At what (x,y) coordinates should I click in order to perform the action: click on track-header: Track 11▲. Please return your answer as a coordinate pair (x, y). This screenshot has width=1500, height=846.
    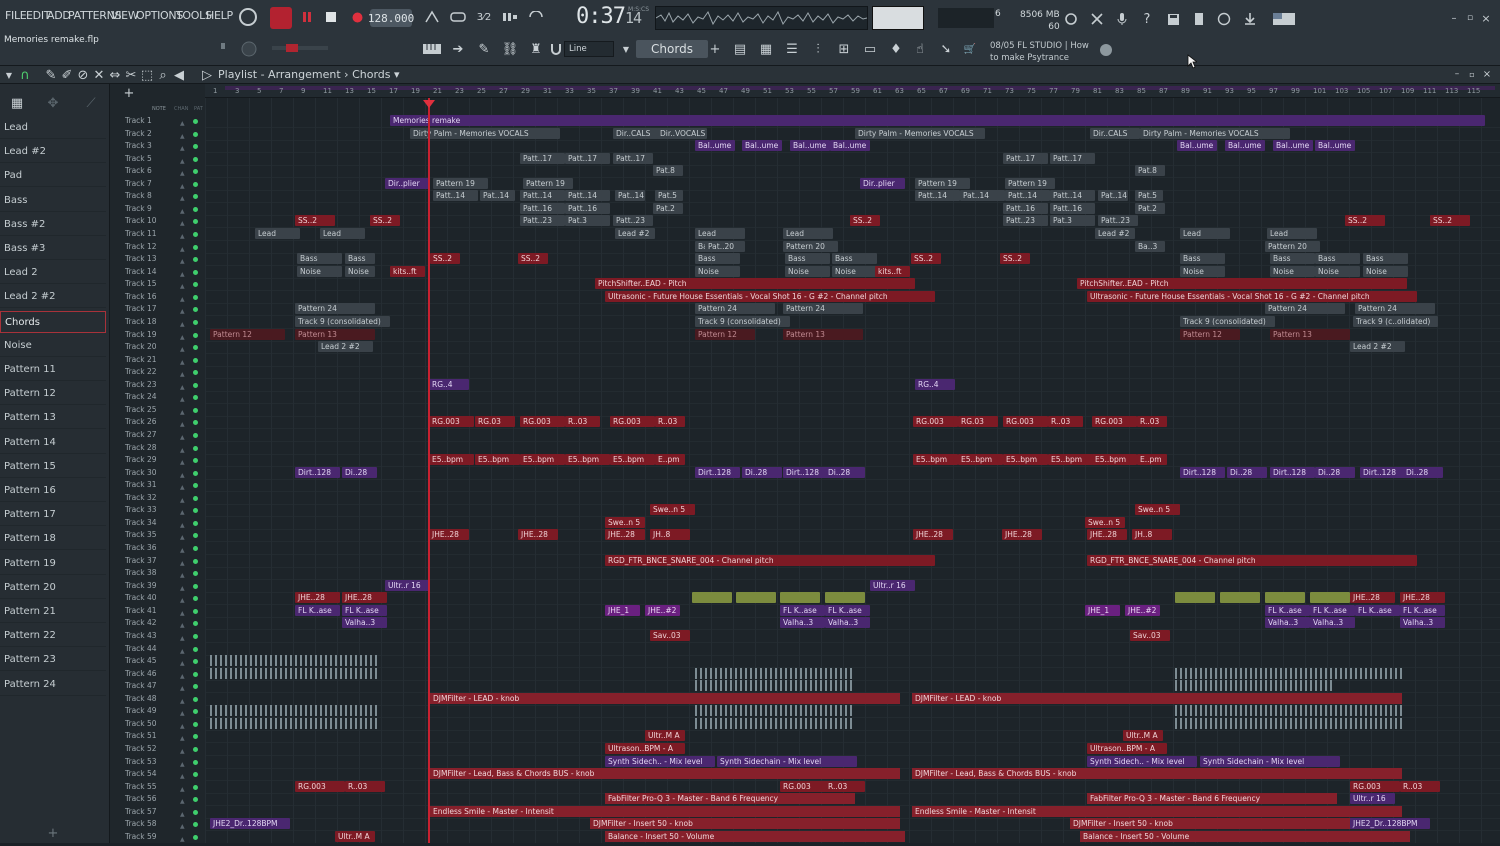
    Looking at the image, I should click on (157, 234).